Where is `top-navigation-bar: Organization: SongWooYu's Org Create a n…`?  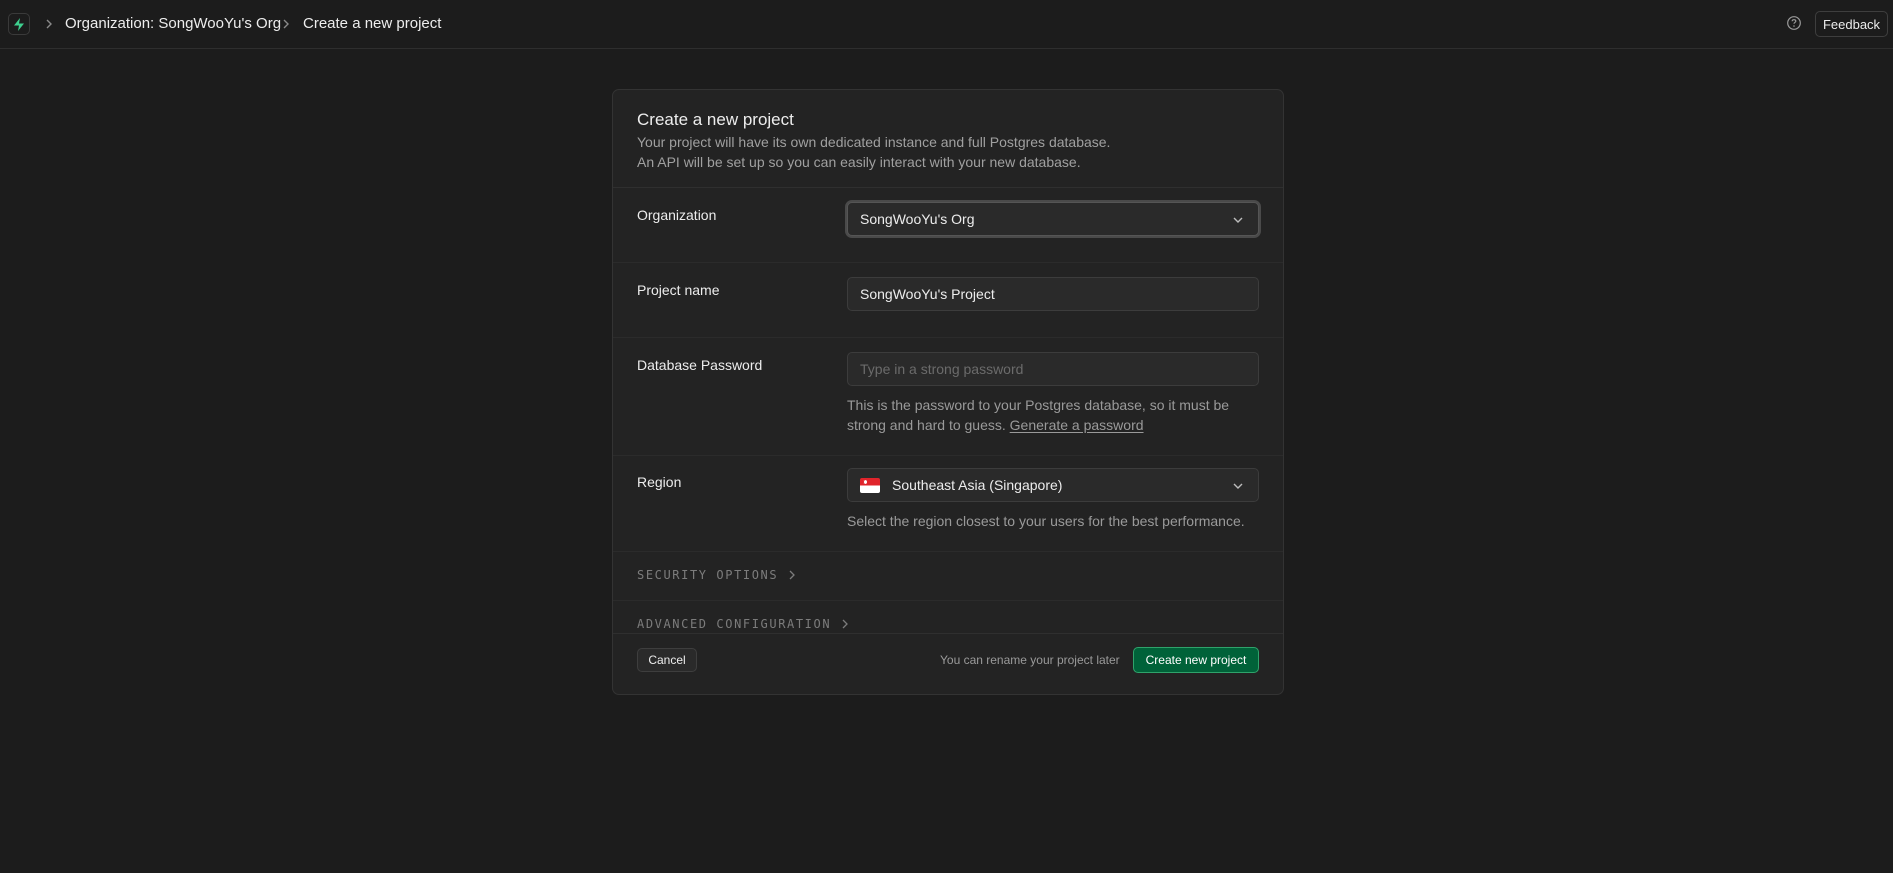 top-navigation-bar: Organization: SongWooYu's Org Create a n… is located at coordinates (946, 24).